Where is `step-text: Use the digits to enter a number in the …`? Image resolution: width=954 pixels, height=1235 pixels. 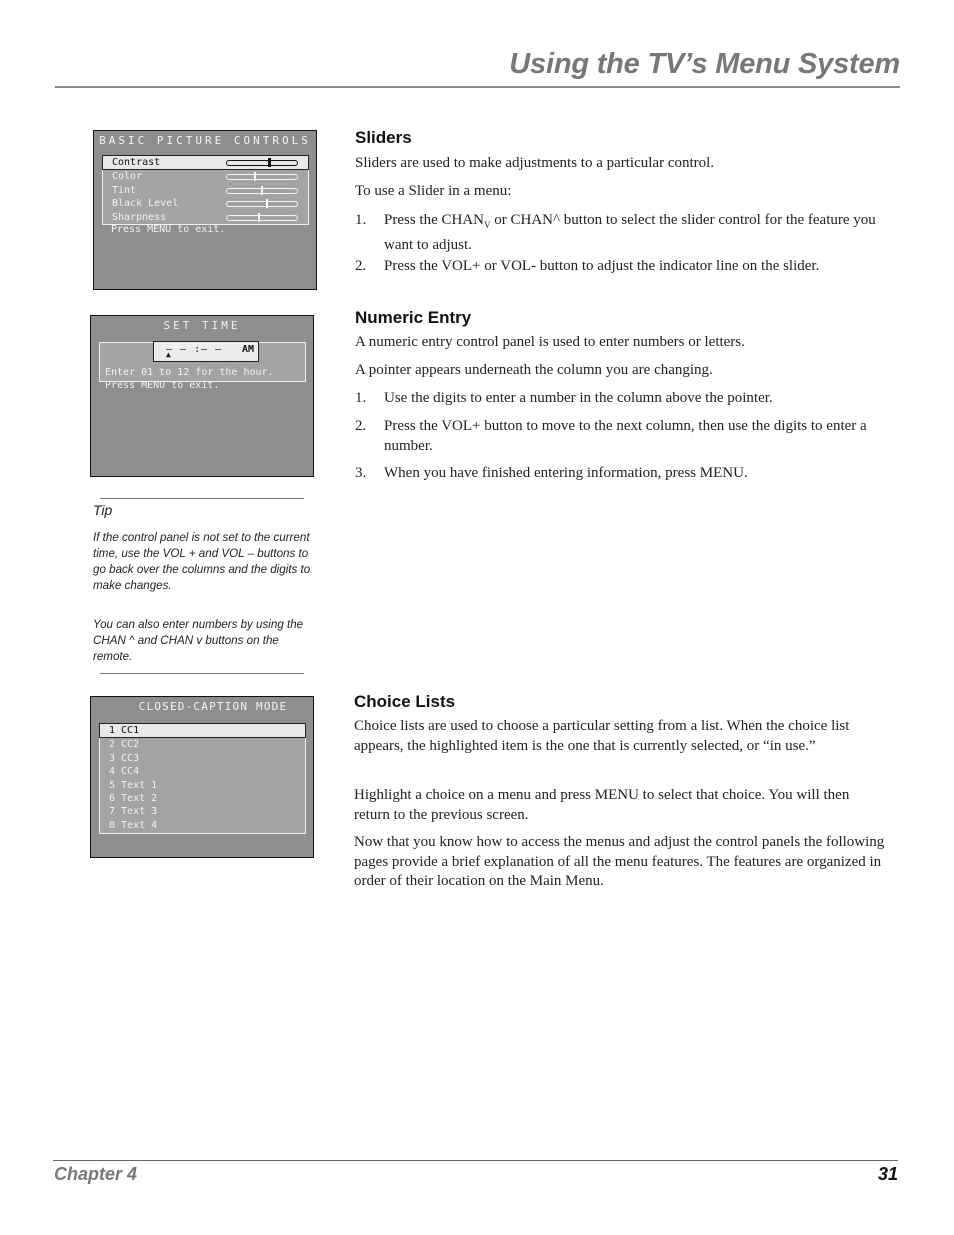 step-text: Use the digits to enter a number in the … is located at coordinates (578, 398).